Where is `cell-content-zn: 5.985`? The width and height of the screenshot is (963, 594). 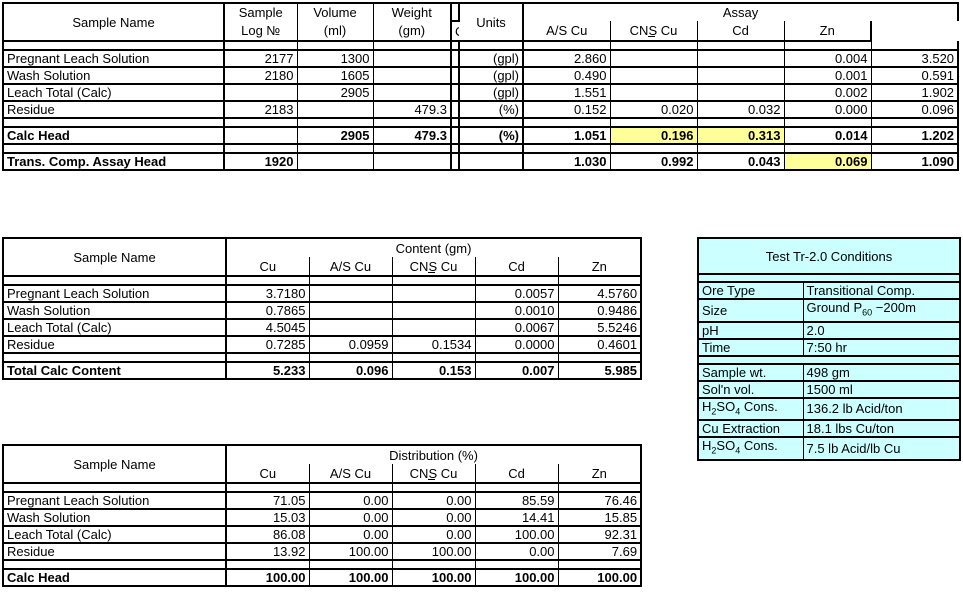 cell-content-zn: 5.985 is located at coordinates (600, 371).